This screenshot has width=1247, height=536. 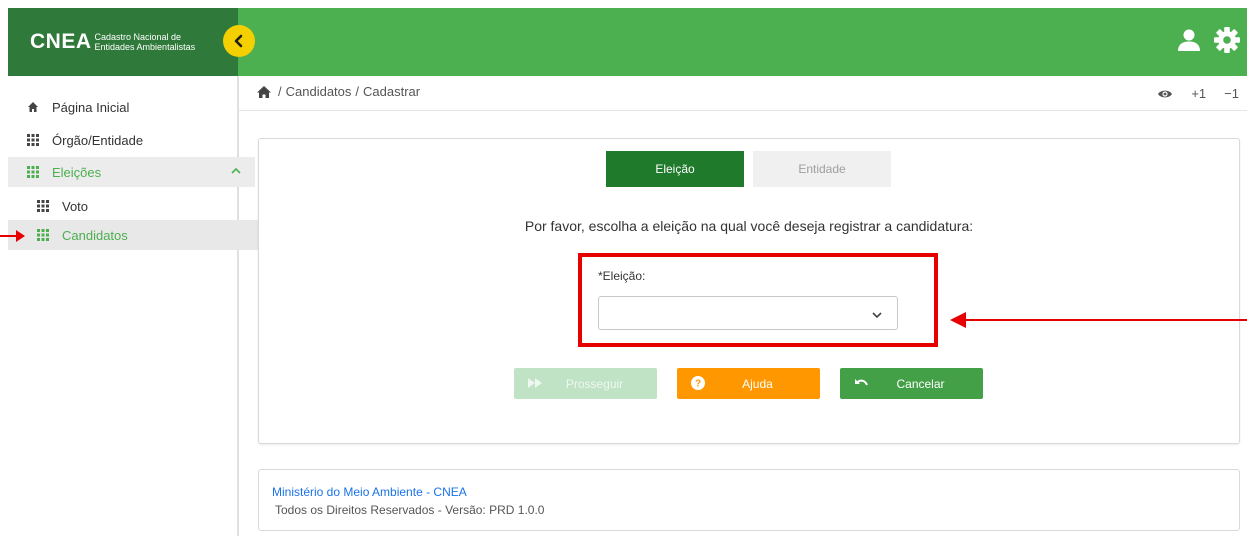 What do you see at coordinates (392, 91) in the screenshot?
I see `breadcrumb-item: Cadastrar` at bounding box center [392, 91].